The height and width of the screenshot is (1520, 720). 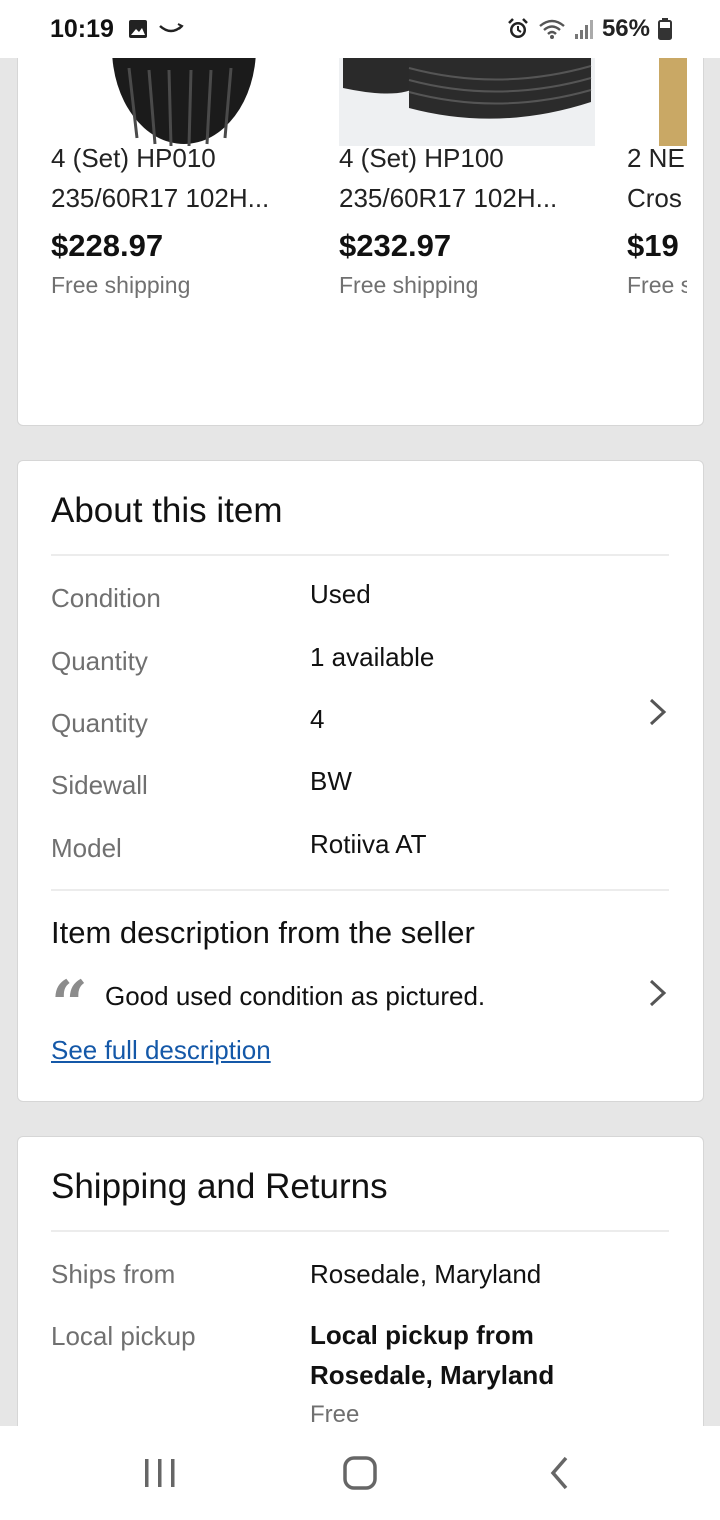 I want to click on product-title: Cros, so click(x=654, y=198).